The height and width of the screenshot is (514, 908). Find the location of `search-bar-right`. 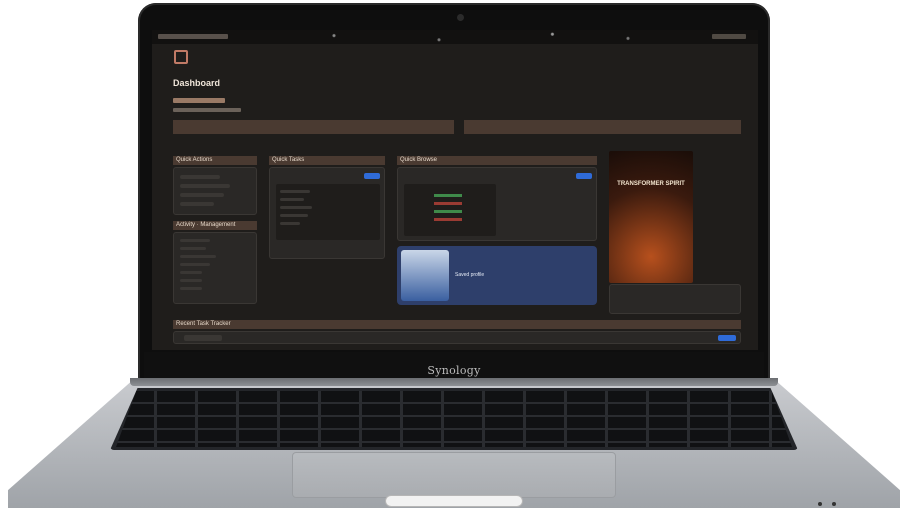

search-bar-right is located at coordinates (602, 127).